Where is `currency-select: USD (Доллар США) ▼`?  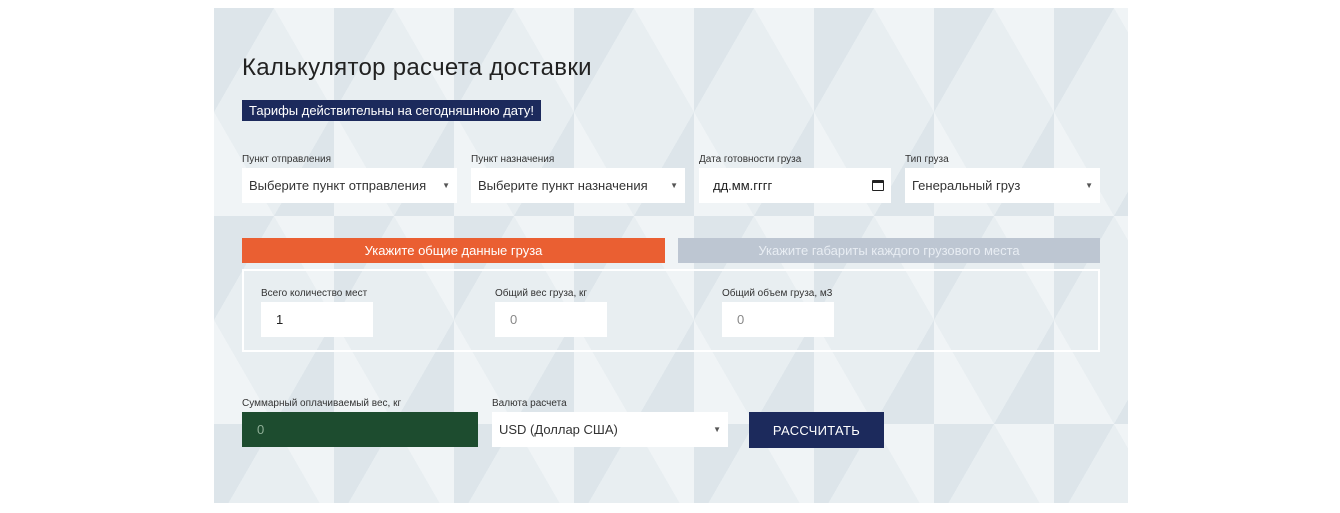
currency-select: USD (Доллар США) ▼ is located at coordinates (610, 429).